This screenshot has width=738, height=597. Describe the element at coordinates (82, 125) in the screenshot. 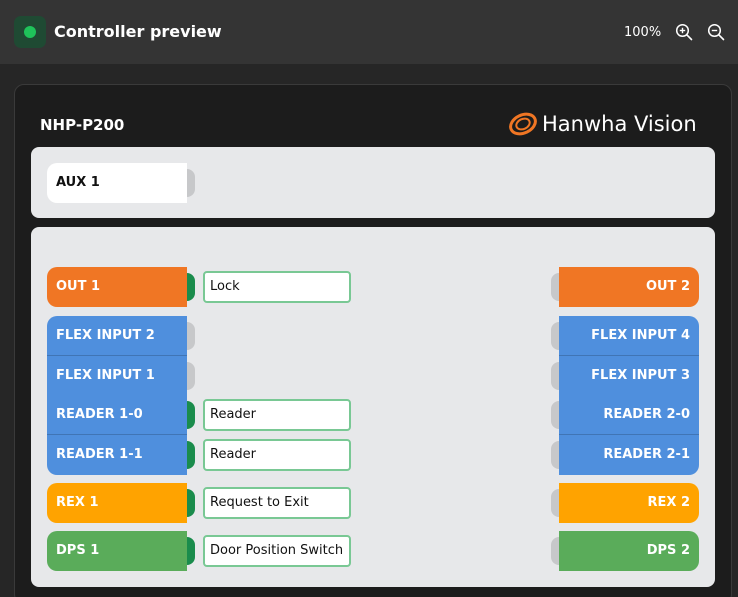

I see `device-model: NHP-P200` at that location.